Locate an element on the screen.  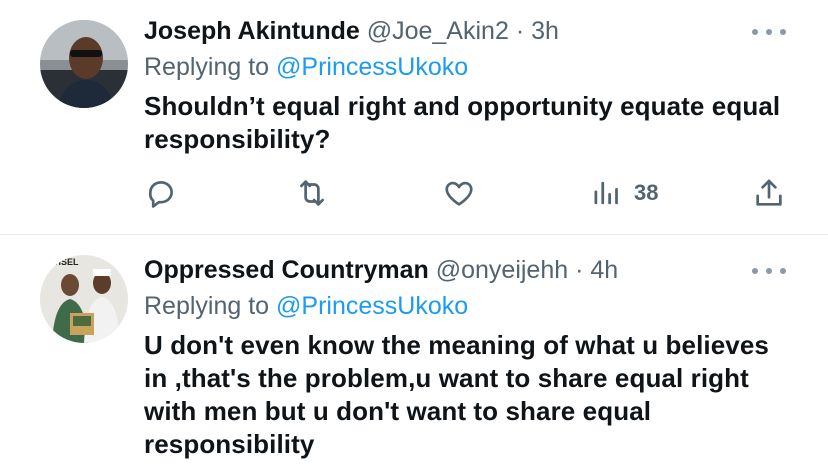
avatar is located at coordinates (84, 64).